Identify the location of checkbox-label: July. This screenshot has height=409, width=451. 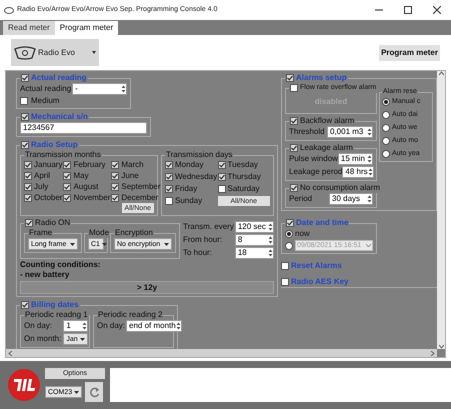
(41, 187).